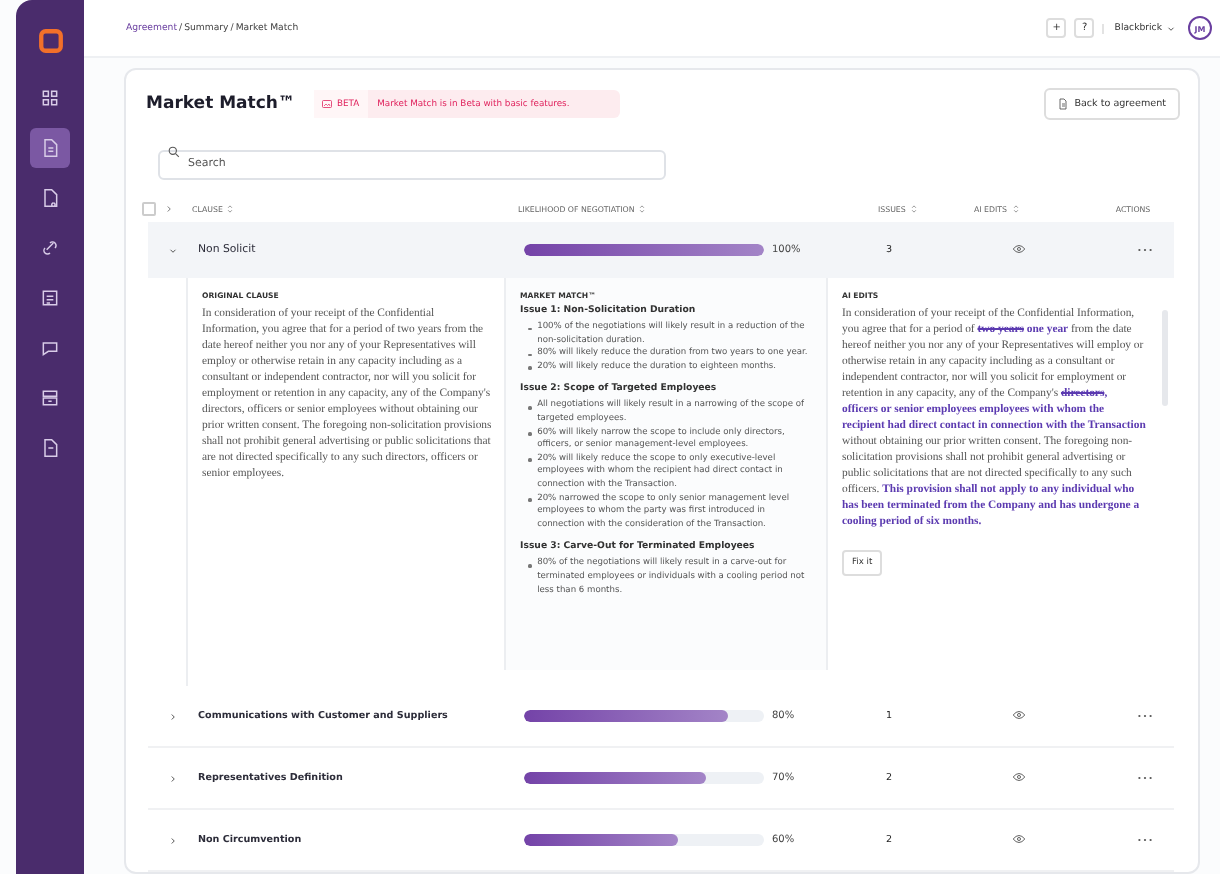 The width and height of the screenshot is (1220, 874). I want to click on sidebar-item, so click(50, 148).